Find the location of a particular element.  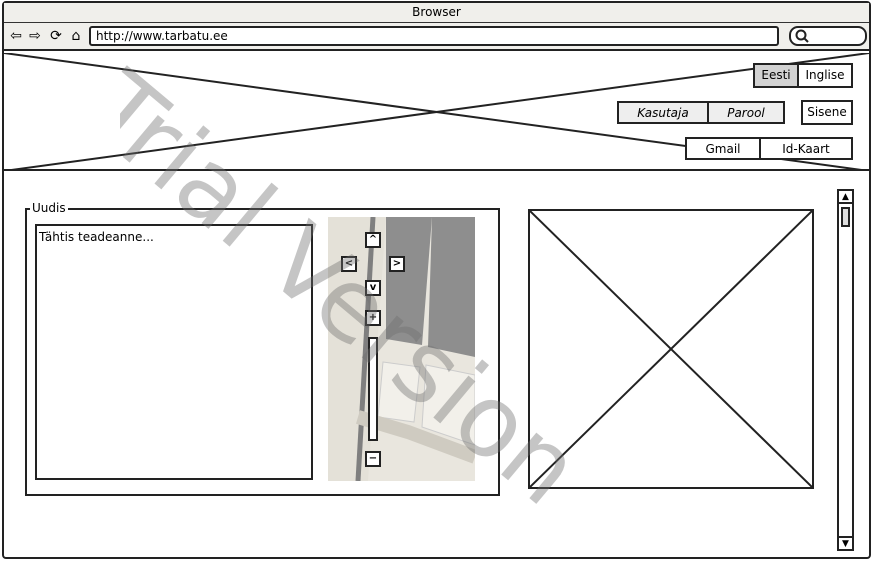

news-legend: Uudis is located at coordinates (49, 208).